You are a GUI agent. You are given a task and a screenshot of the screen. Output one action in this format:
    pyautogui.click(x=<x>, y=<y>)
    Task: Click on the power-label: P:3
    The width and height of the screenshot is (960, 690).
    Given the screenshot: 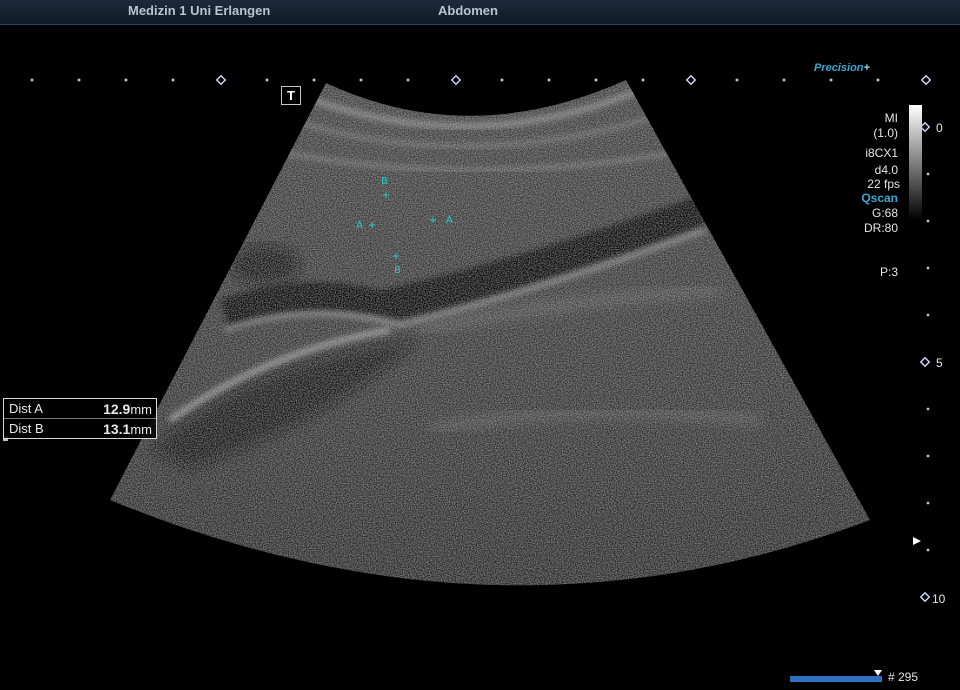 What is the action you would take?
    pyautogui.click(x=888, y=272)
    